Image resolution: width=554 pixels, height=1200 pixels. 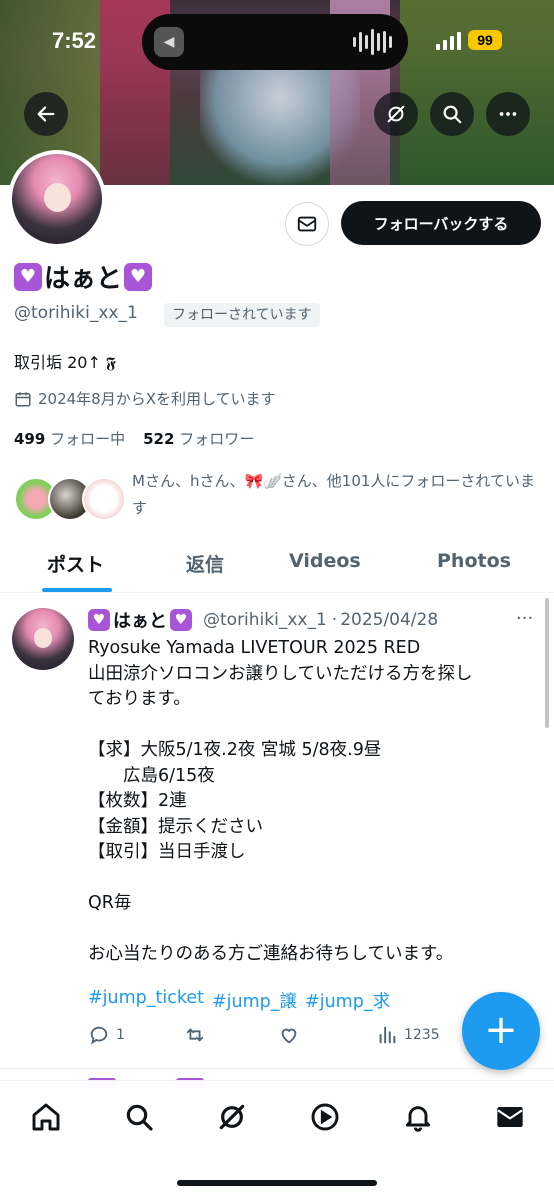 What do you see at coordinates (485, 40) in the screenshot?
I see `battery-indicator: 99` at bounding box center [485, 40].